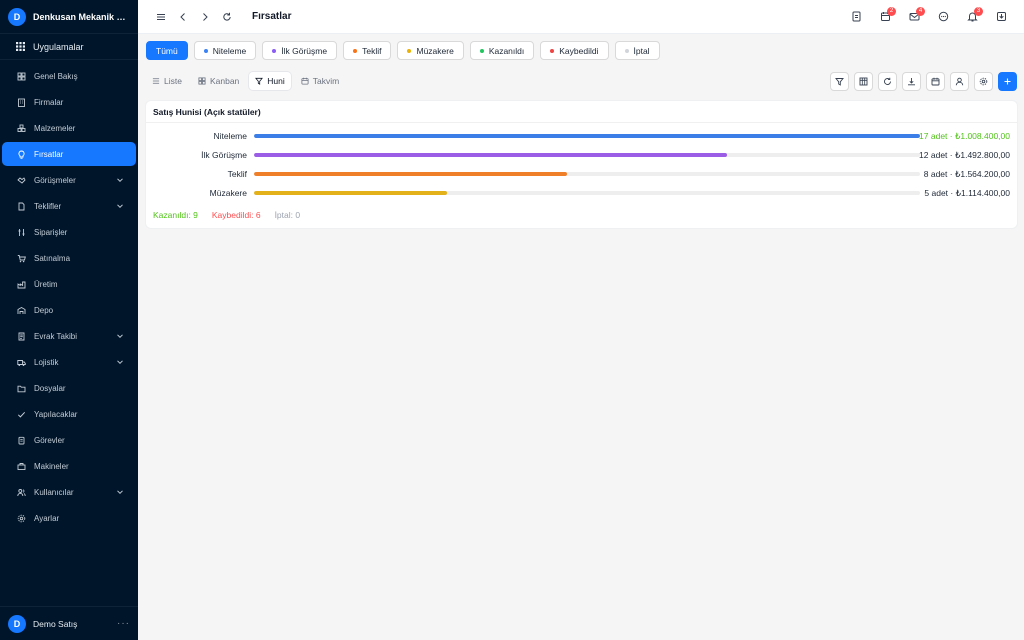 This screenshot has height=640, width=1024. I want to click on mail-icon: 4, so click(914, 17).